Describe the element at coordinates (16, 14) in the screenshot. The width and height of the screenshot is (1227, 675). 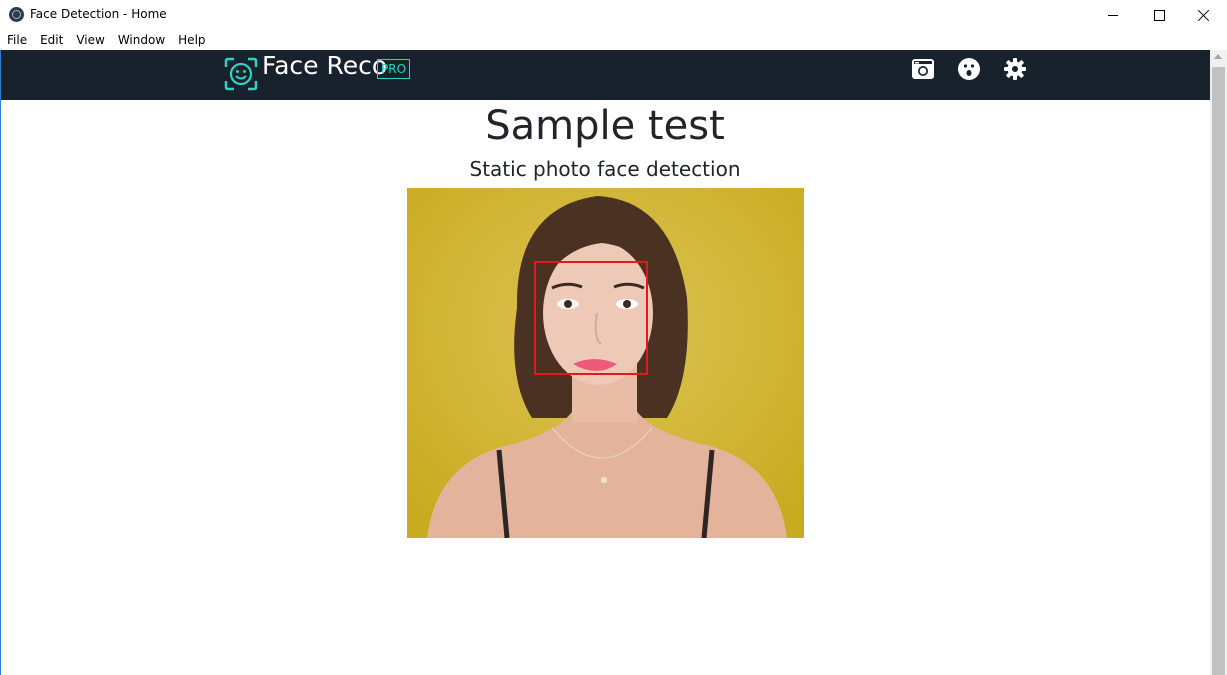
I see `app-icon` at that location.